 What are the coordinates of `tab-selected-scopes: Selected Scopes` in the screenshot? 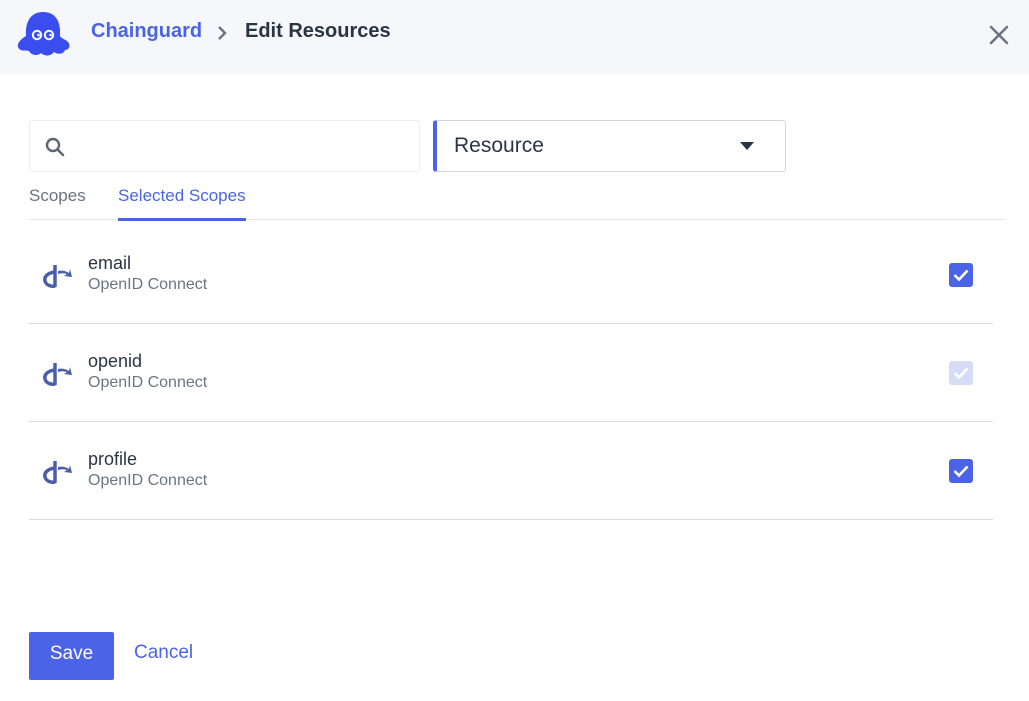 It's located at (182, 203).